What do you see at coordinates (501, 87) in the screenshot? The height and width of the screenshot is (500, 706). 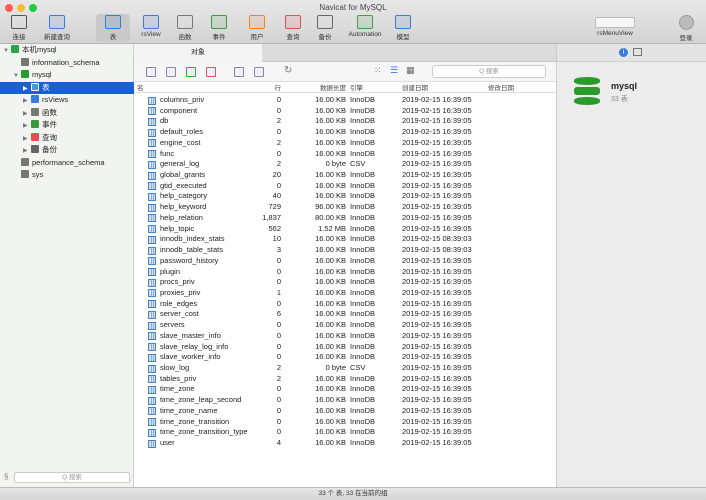 I see `col-modified: 修改日期` at bounding box center [501, 87].